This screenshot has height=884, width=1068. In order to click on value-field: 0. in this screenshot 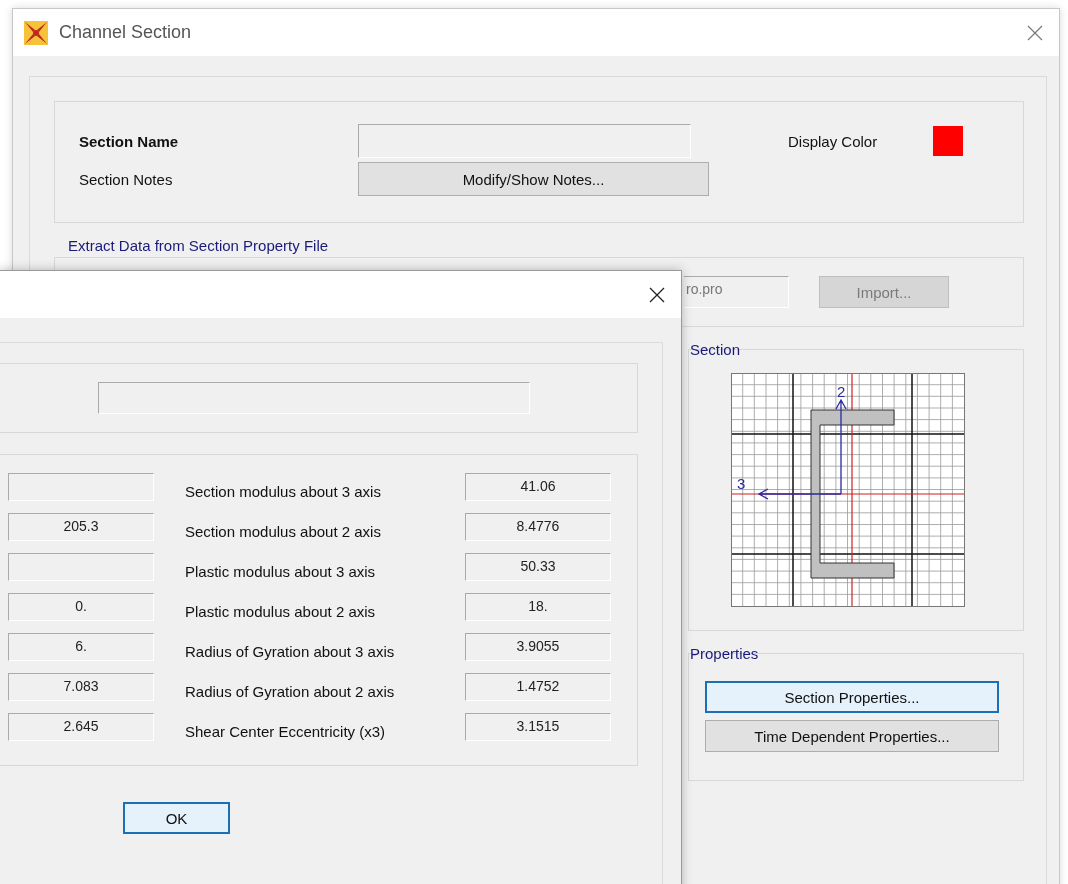, I will do `click(81, 607)`.